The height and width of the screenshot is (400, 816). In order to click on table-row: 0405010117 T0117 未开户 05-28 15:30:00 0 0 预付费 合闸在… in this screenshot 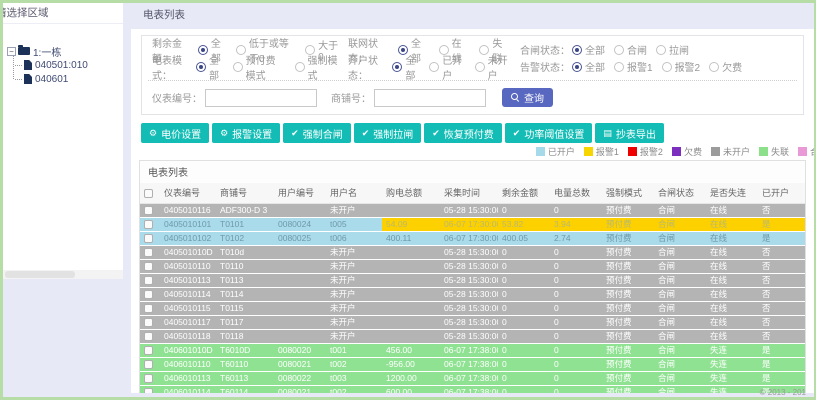, I will do `click(472, 322)`.